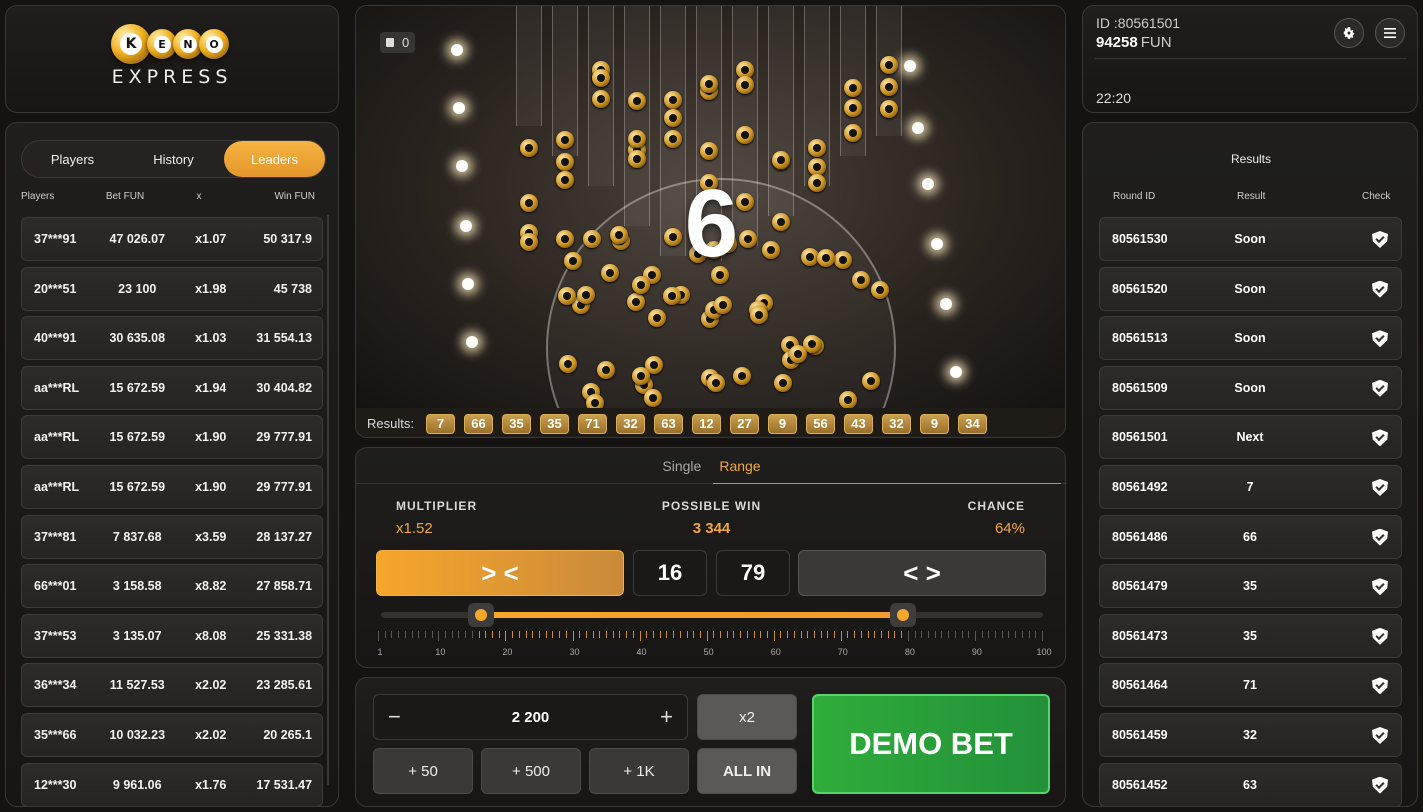  Describe the element at coordinates (1251, 58) in the screenshot. I see `account-divider` at that location.